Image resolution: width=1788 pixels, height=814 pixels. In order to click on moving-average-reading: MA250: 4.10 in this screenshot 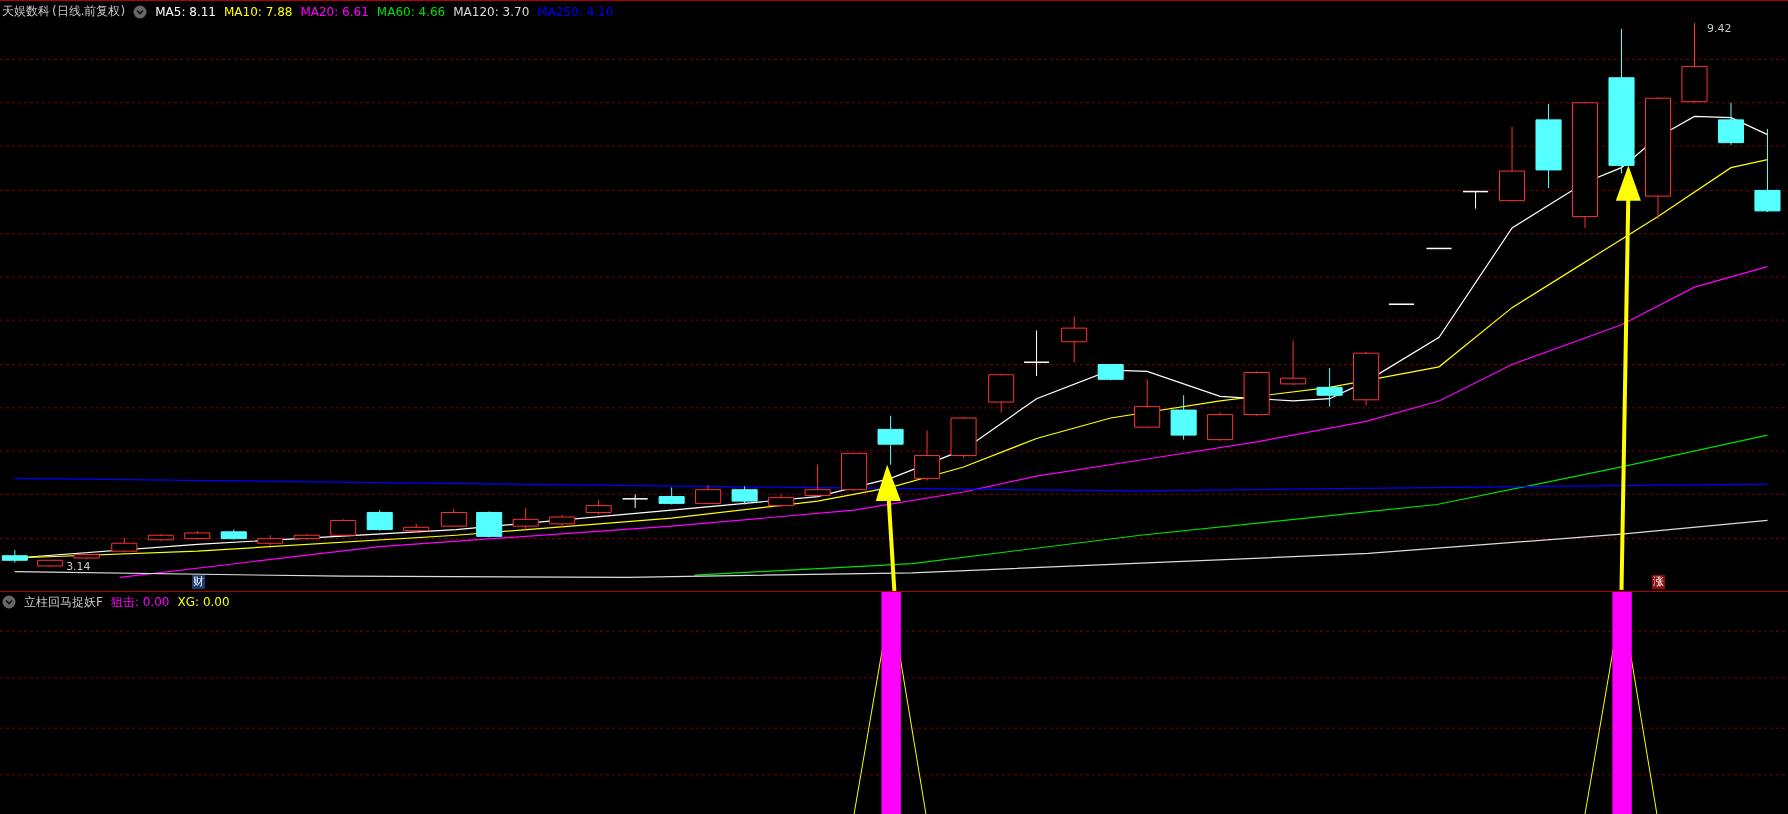, I will do `click(575, 11)`.